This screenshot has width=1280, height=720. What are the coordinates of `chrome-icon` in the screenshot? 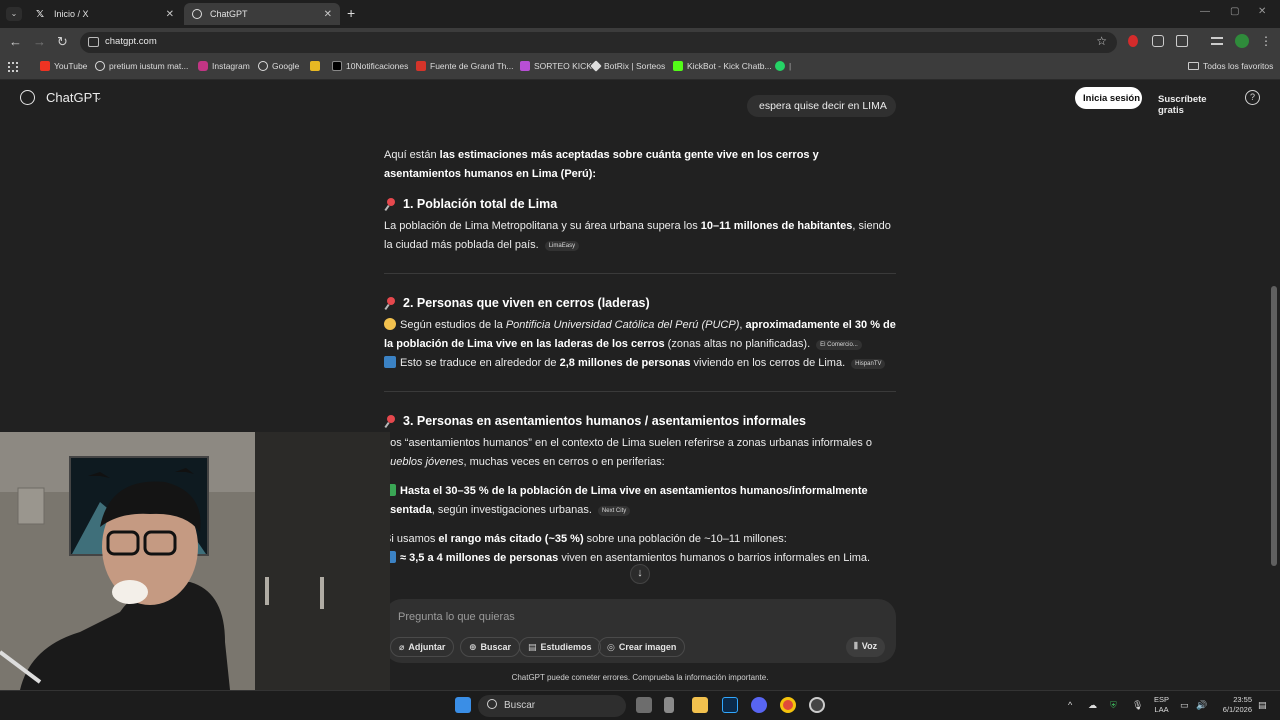 It's located at (788, 705).